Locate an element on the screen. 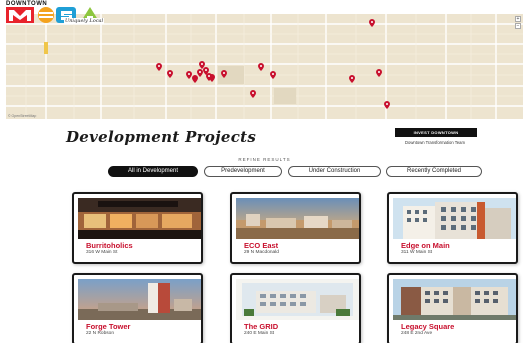 The width and height of the screenshot is (529, 343). forge-tower-photo is located at coordinates (139, 299).